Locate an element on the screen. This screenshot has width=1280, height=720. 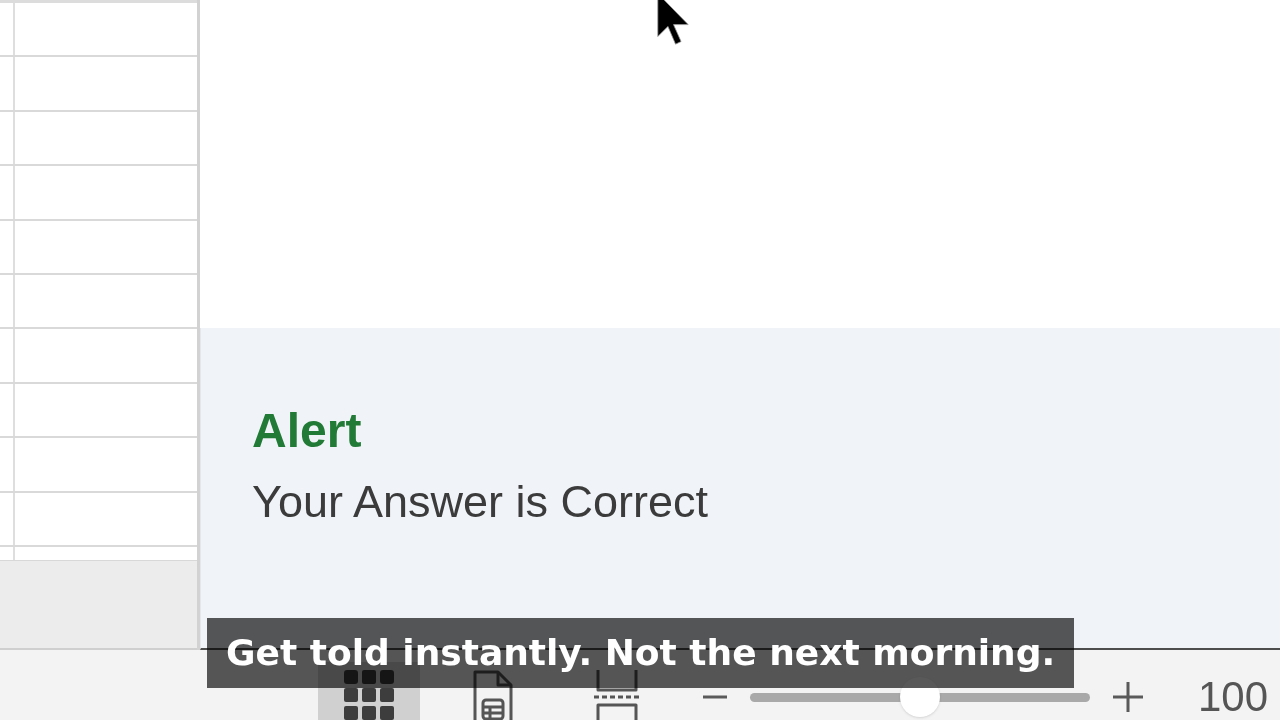
page-break-icon is located at coordinates (617, 695).